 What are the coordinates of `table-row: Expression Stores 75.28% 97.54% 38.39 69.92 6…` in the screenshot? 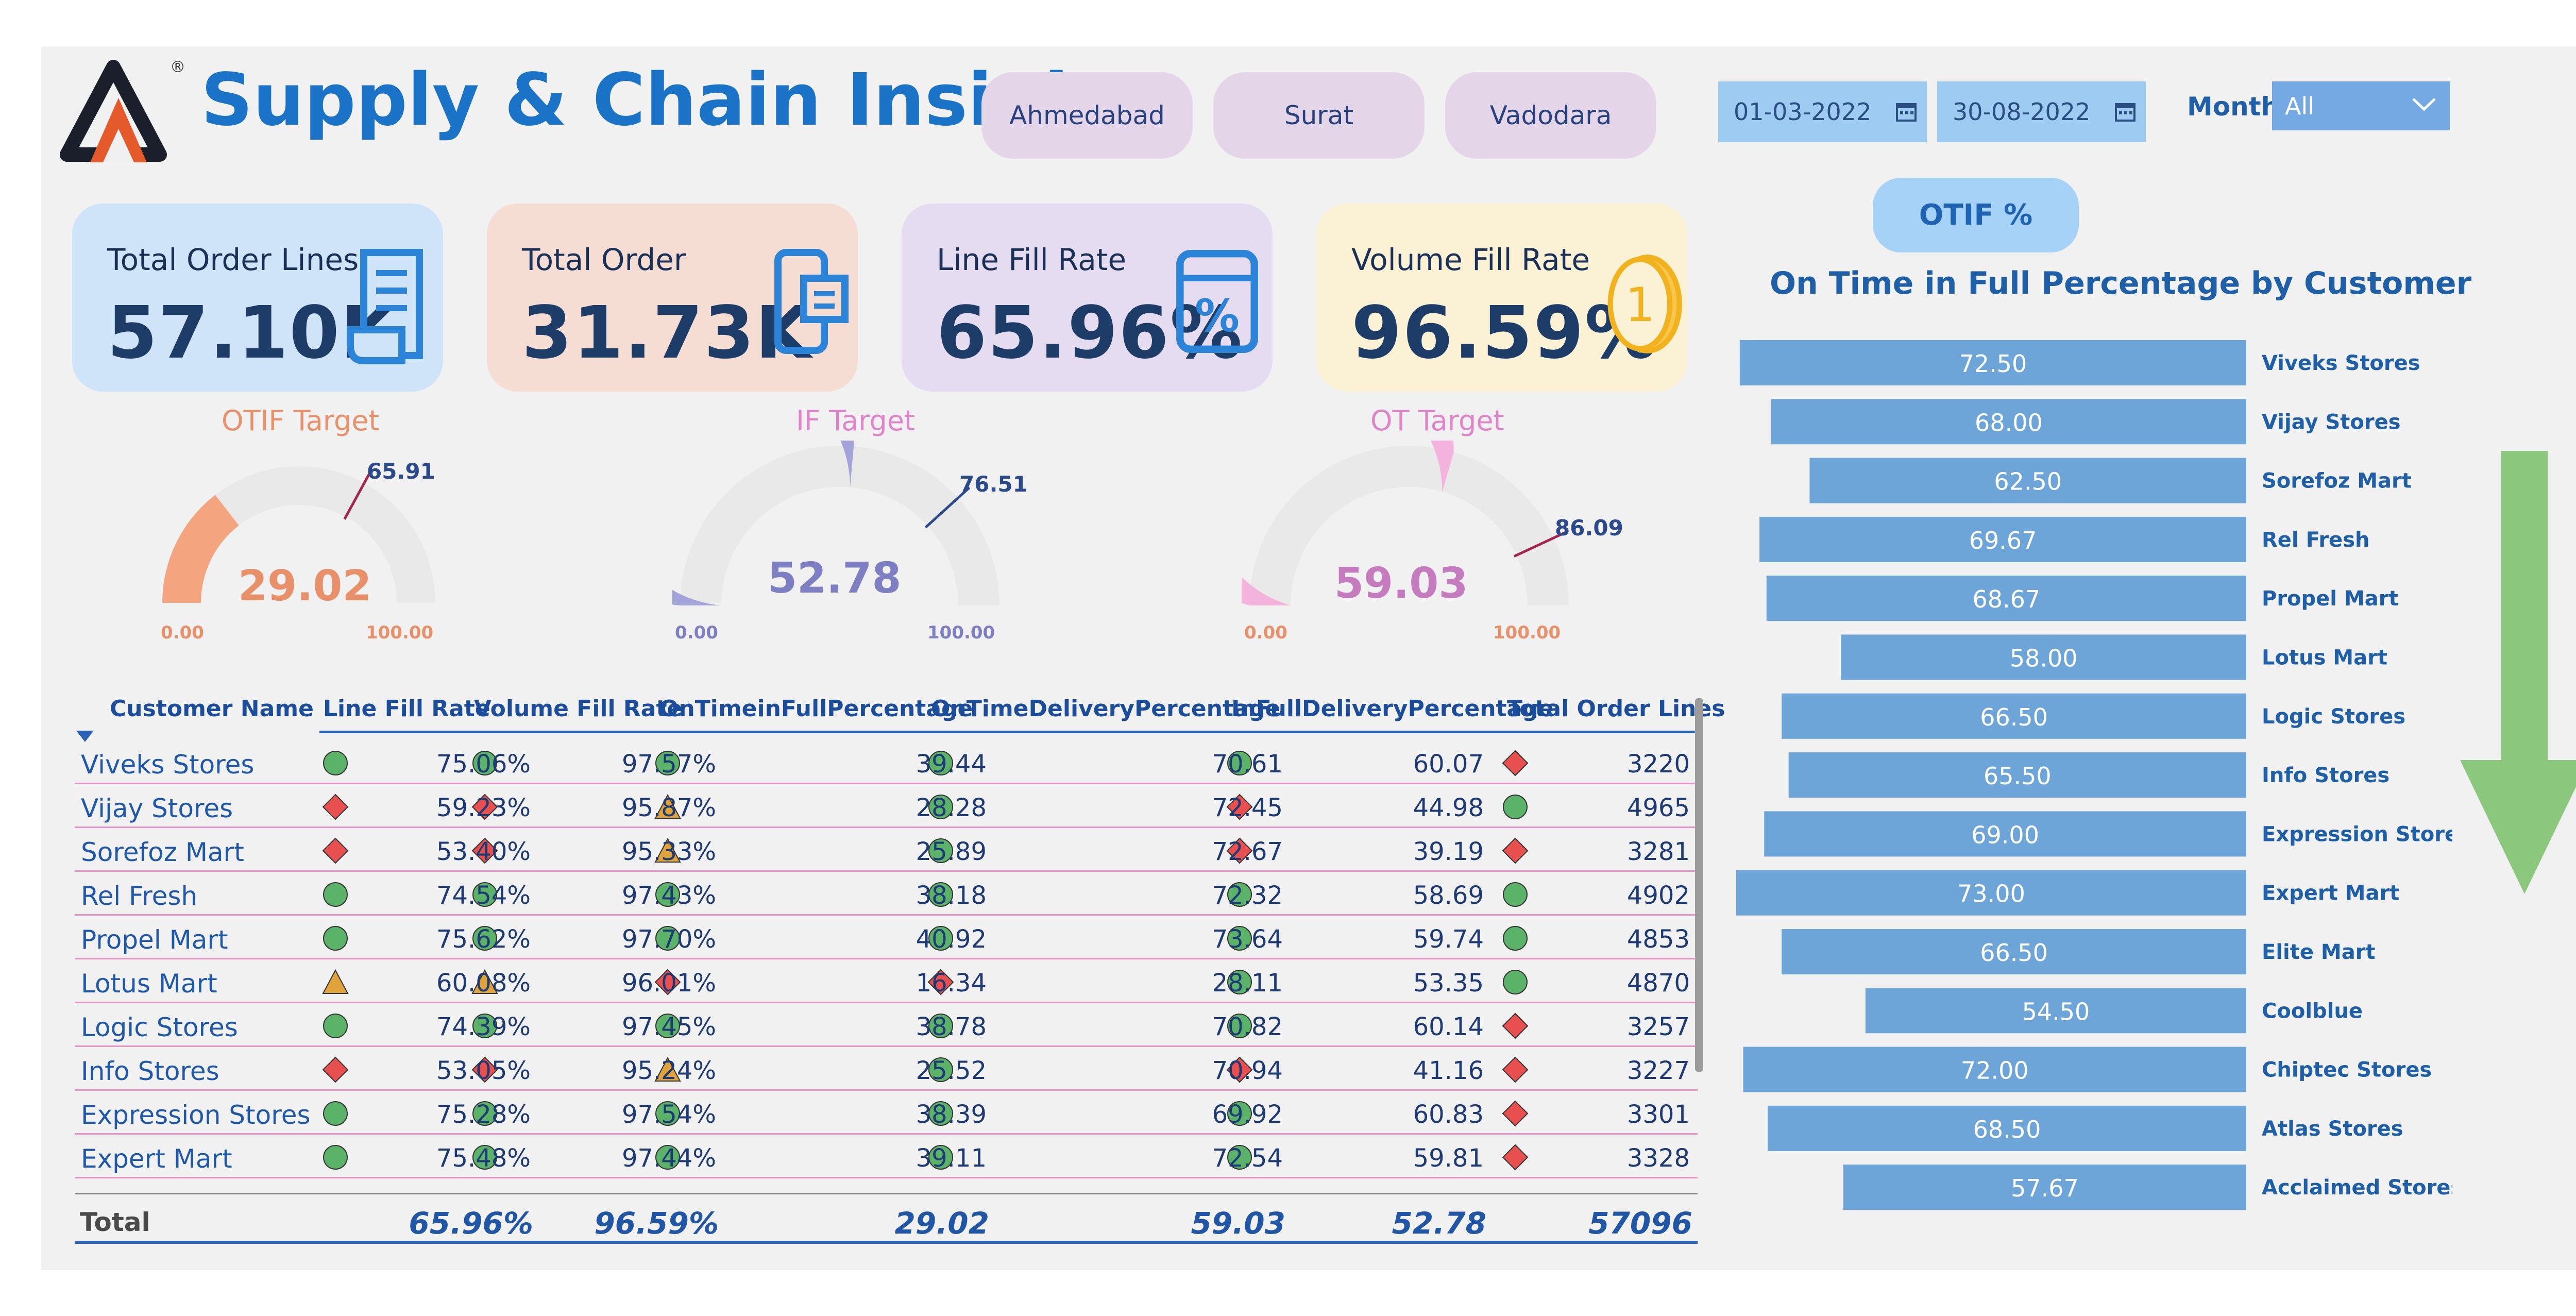 It's located at (886, 1112).